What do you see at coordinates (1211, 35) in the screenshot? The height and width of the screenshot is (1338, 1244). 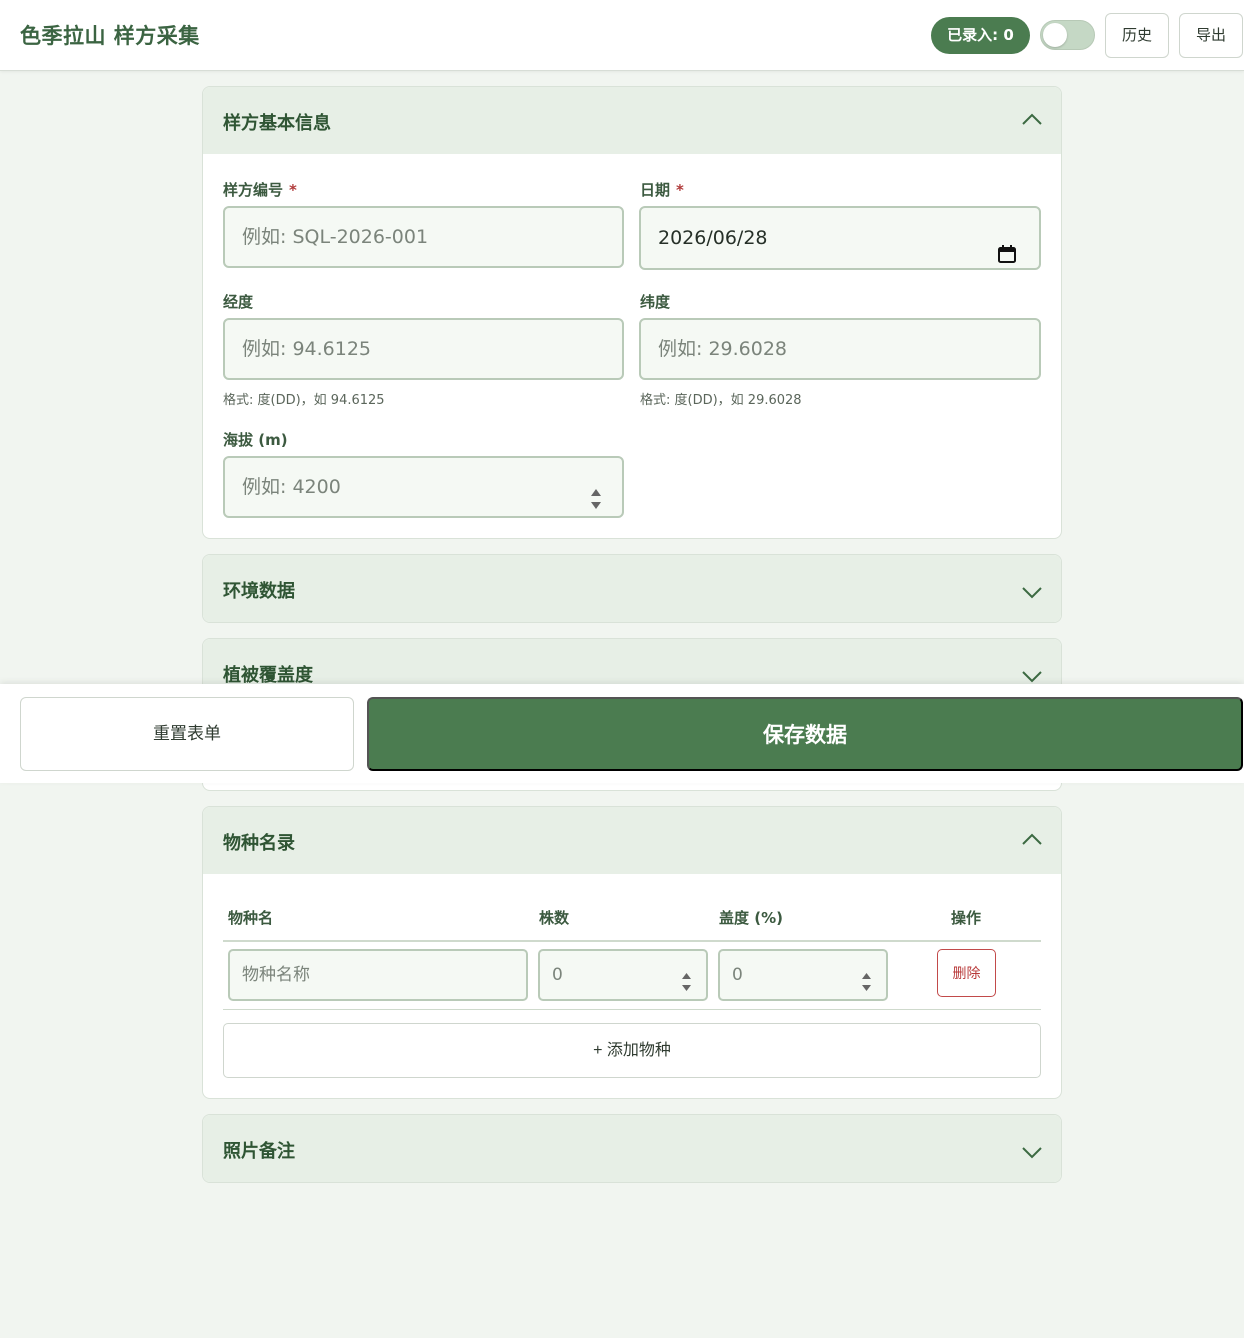 I see `export-button: 导出` at bounding box center [1211, 35].